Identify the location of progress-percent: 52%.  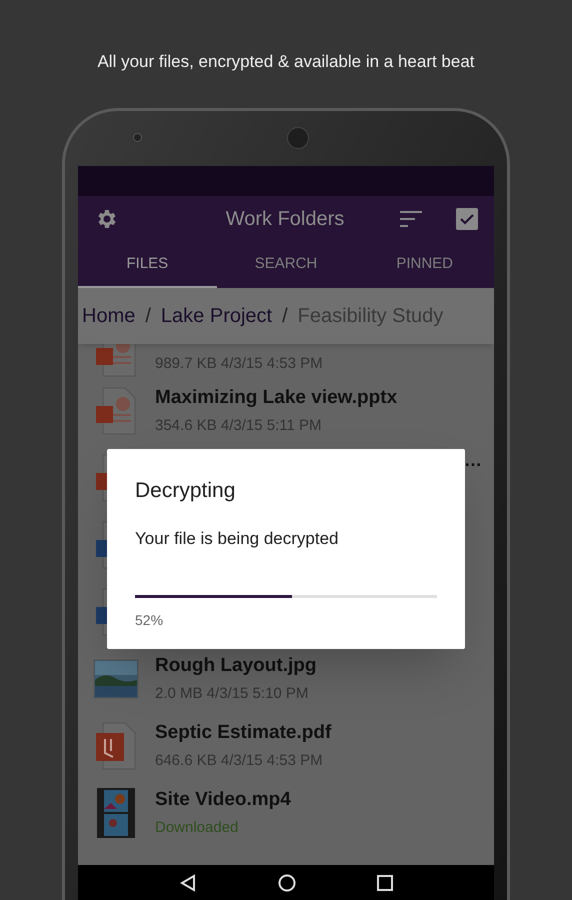
(149, 620).